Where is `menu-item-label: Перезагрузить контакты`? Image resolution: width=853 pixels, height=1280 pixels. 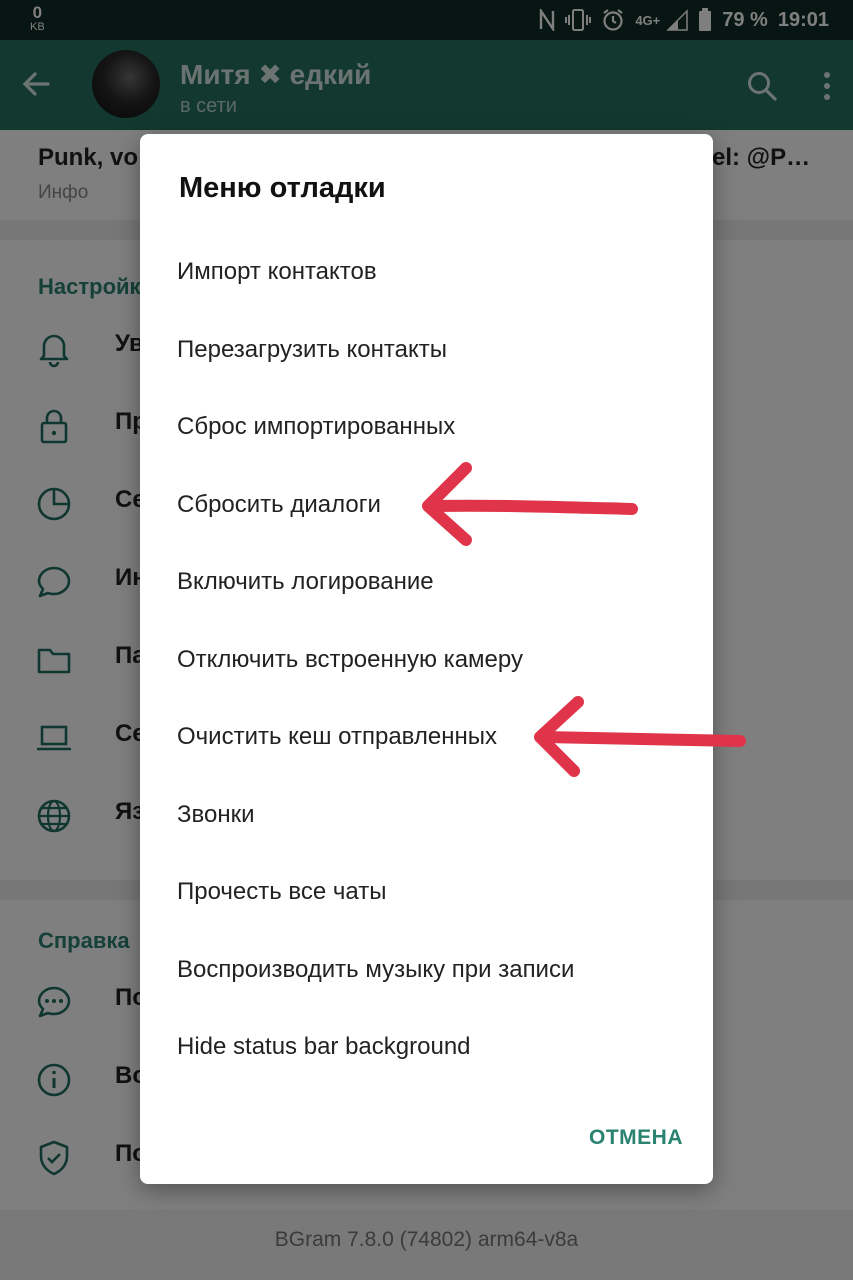
menu-item-label: Перезагрузить контакты is located at coordinates (312, 349).